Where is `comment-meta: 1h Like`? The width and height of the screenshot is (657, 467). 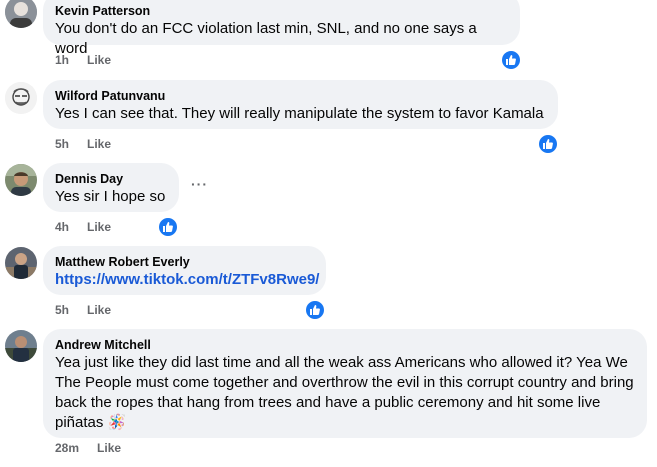 comment-meta: 1h Like is located at coordinates (83, 60).